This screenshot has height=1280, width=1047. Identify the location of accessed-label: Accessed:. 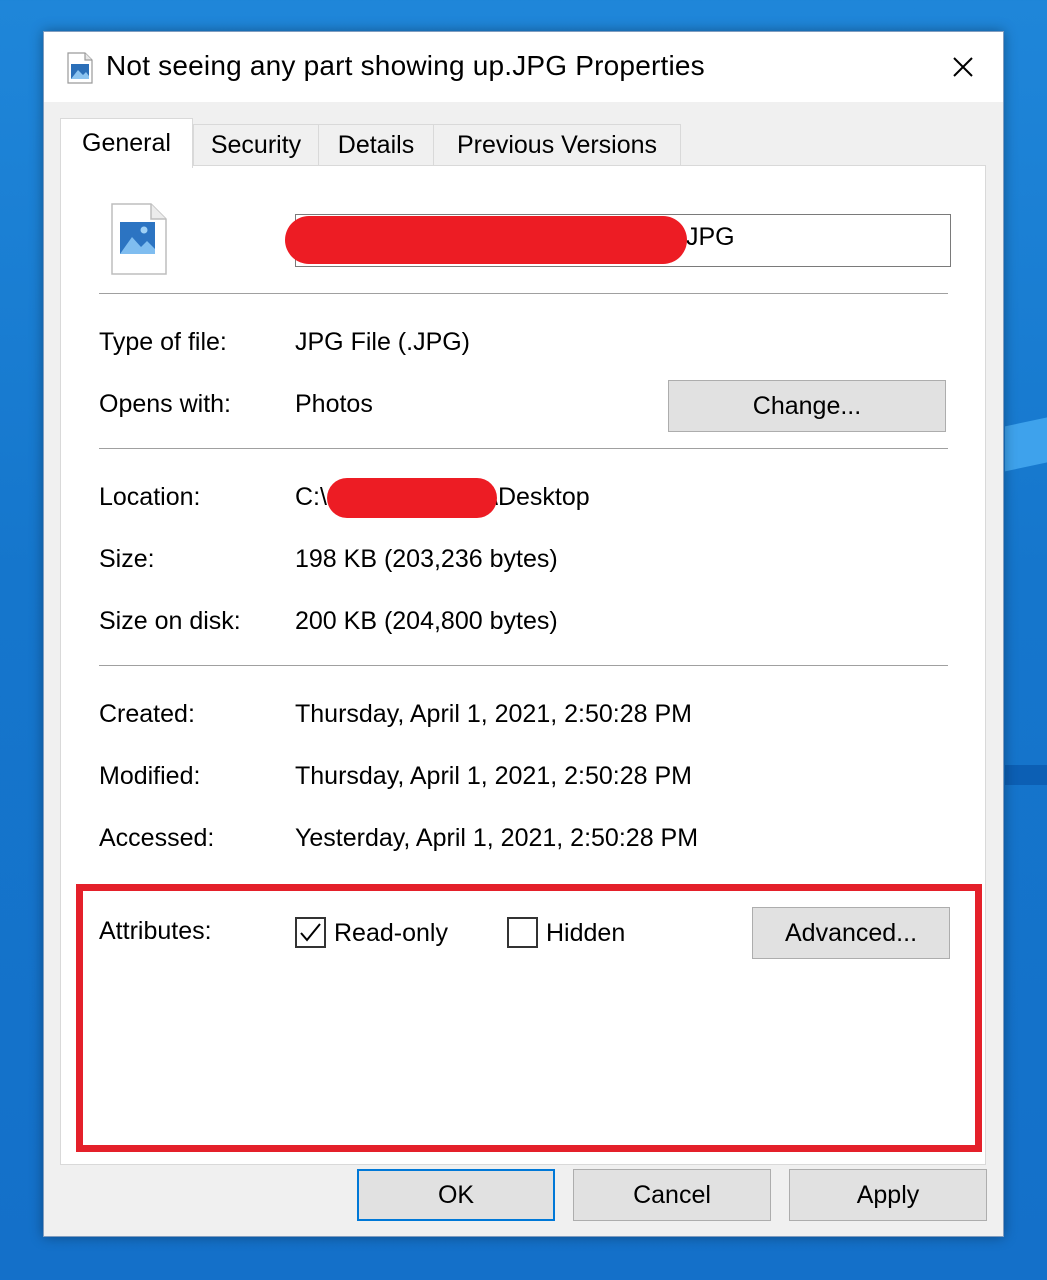
(157, 838).